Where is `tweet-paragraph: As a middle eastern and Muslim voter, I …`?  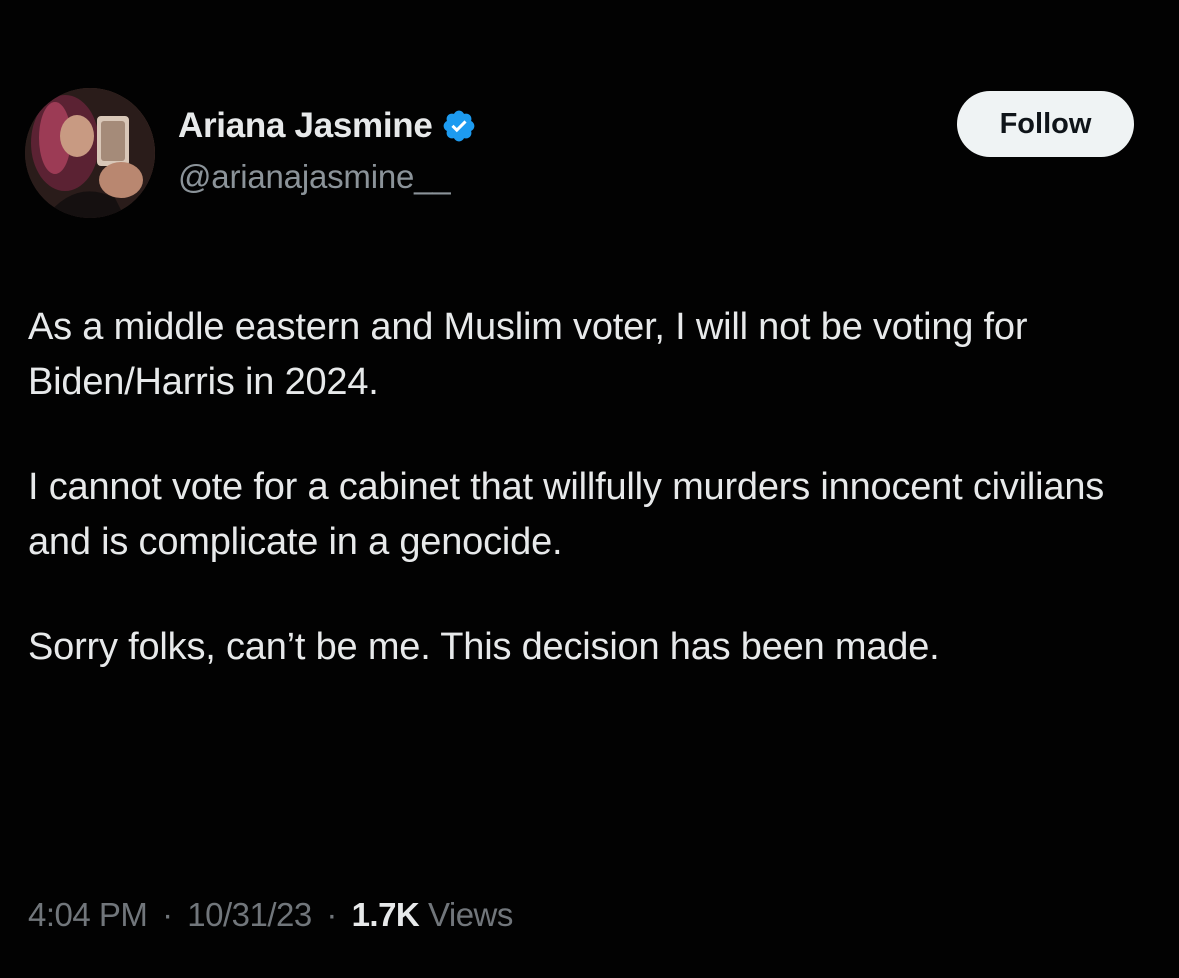 tweet-paragraph: As a middle eastern and Muslim voter, I … is located at coordinates (528, 354).